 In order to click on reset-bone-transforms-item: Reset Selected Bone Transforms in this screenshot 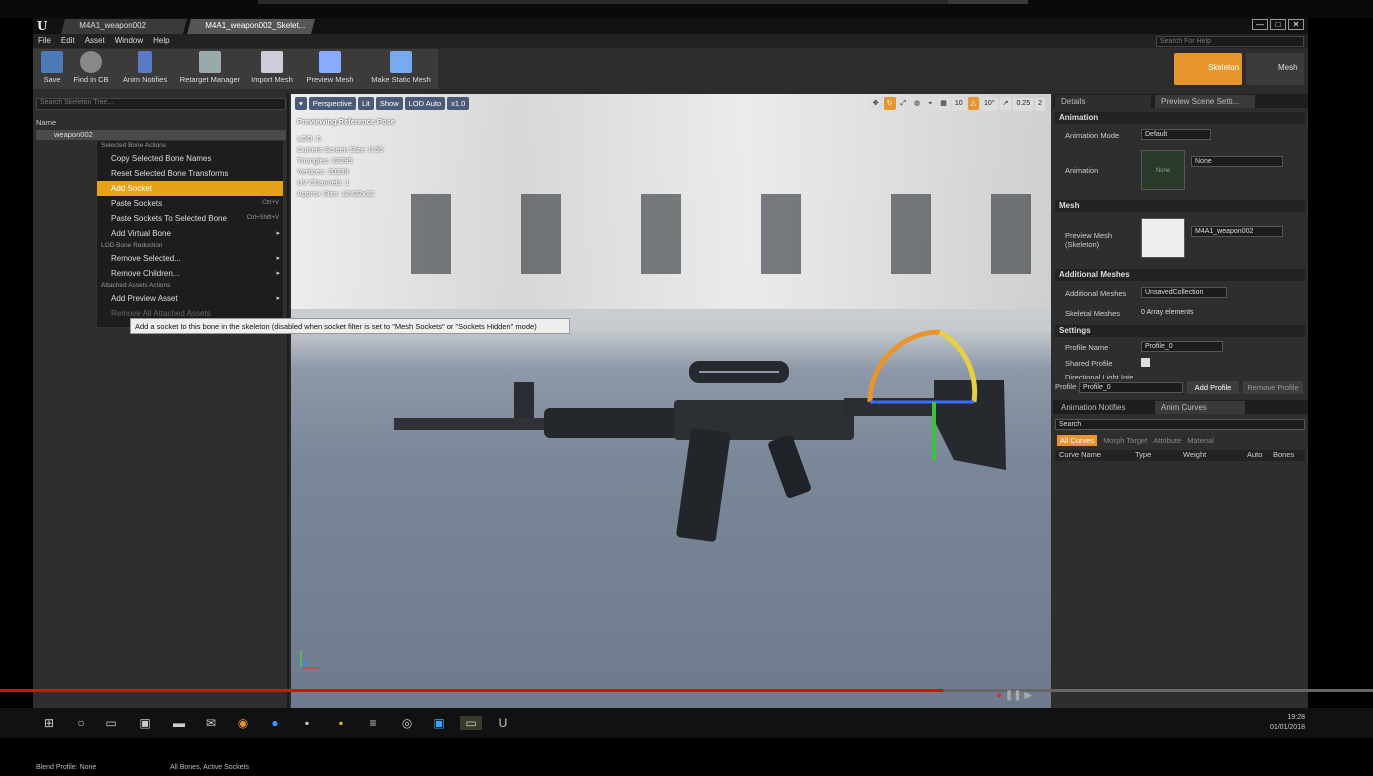, I will do `click(190, 173)`.